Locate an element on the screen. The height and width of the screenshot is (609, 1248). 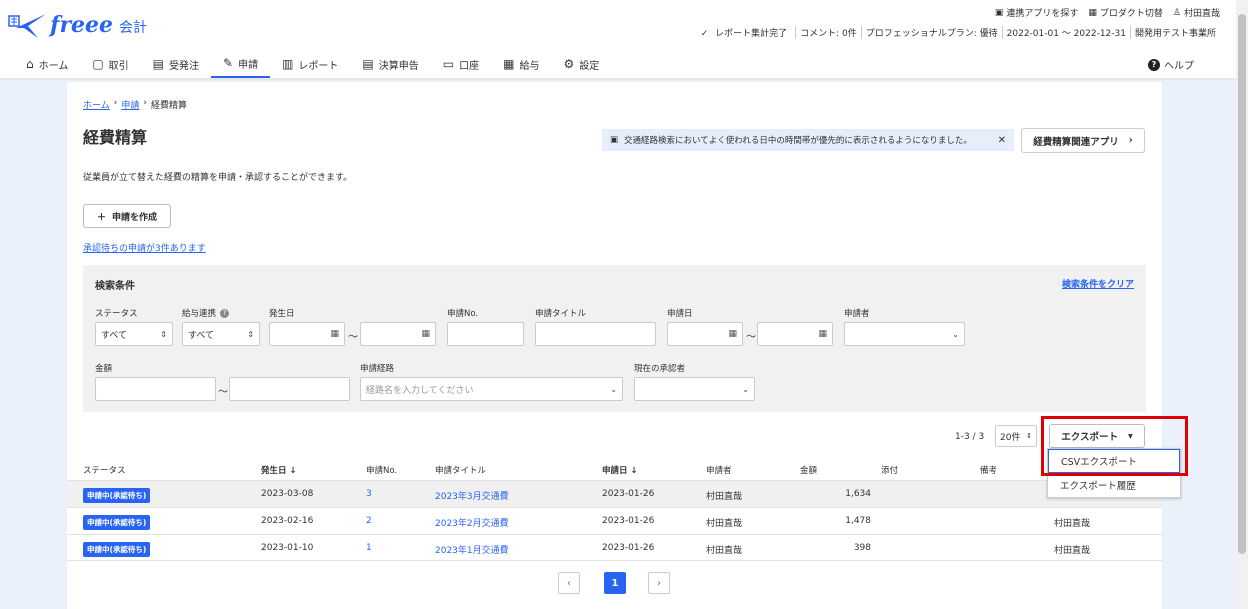
col-notes: 備考 is located at coordinates (989, 471).